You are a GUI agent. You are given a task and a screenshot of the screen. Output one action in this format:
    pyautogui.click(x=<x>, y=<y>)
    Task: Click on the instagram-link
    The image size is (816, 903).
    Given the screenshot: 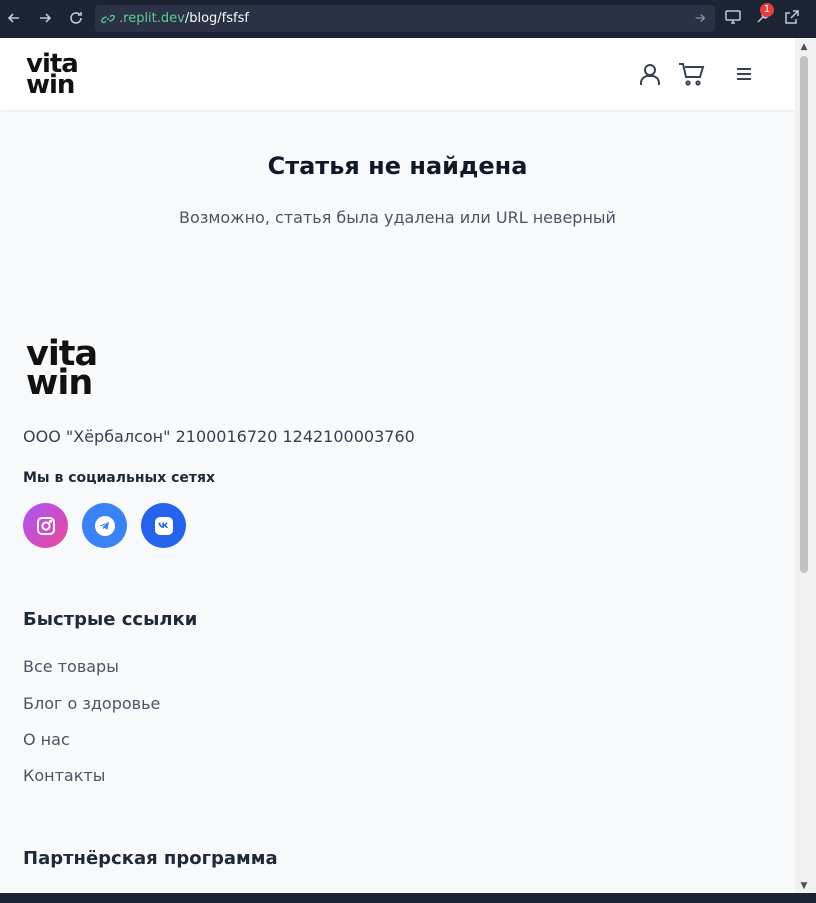 What is the action you would take?
    pyautogui.click(x=45, y=525)
    